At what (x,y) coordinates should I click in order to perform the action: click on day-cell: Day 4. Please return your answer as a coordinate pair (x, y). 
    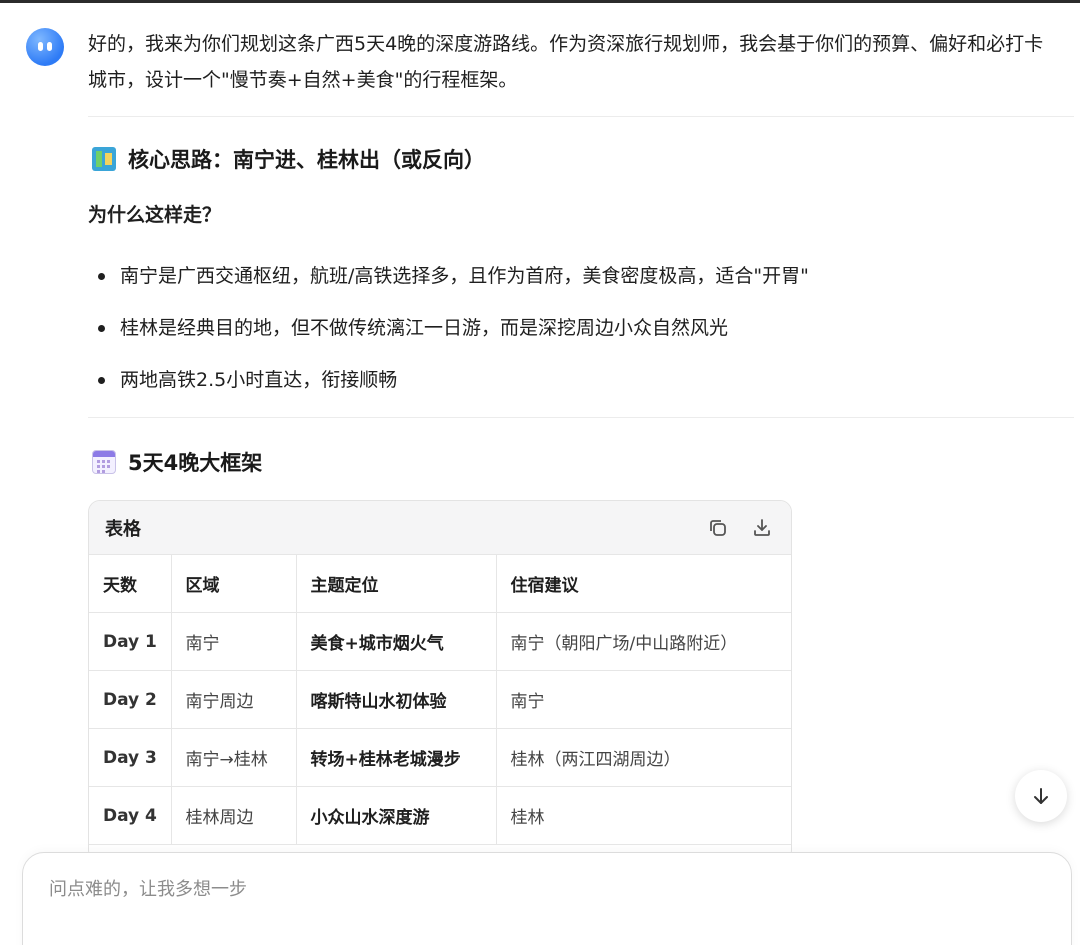
    Looking at the image, I should click on (130, 815).